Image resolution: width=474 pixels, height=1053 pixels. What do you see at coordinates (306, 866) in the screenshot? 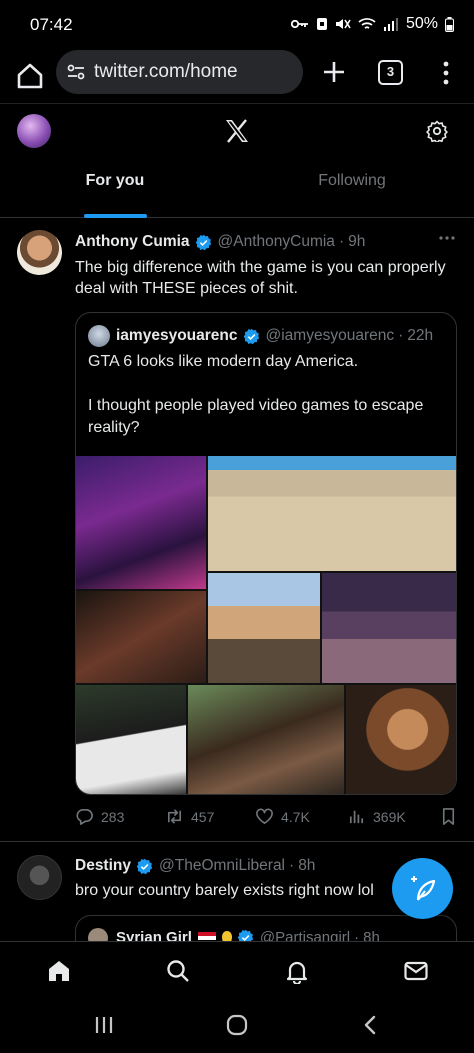
I see `tweet-timestamp: 8h` at bounding box center [306, 866].